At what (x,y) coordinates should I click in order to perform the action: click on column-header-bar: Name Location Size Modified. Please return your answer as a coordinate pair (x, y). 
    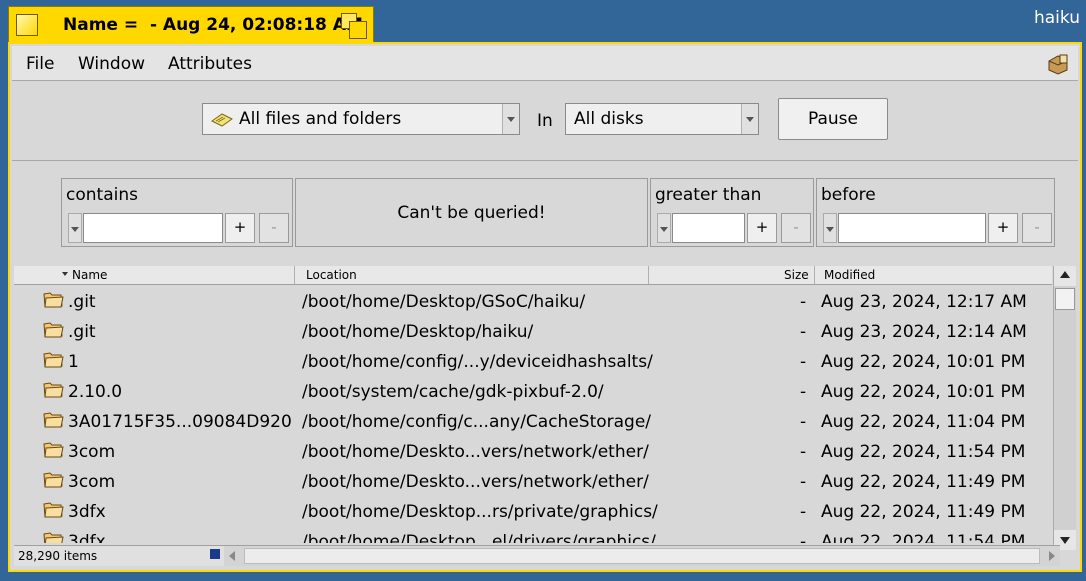
    Looking at the image, I should click on (533, 275).